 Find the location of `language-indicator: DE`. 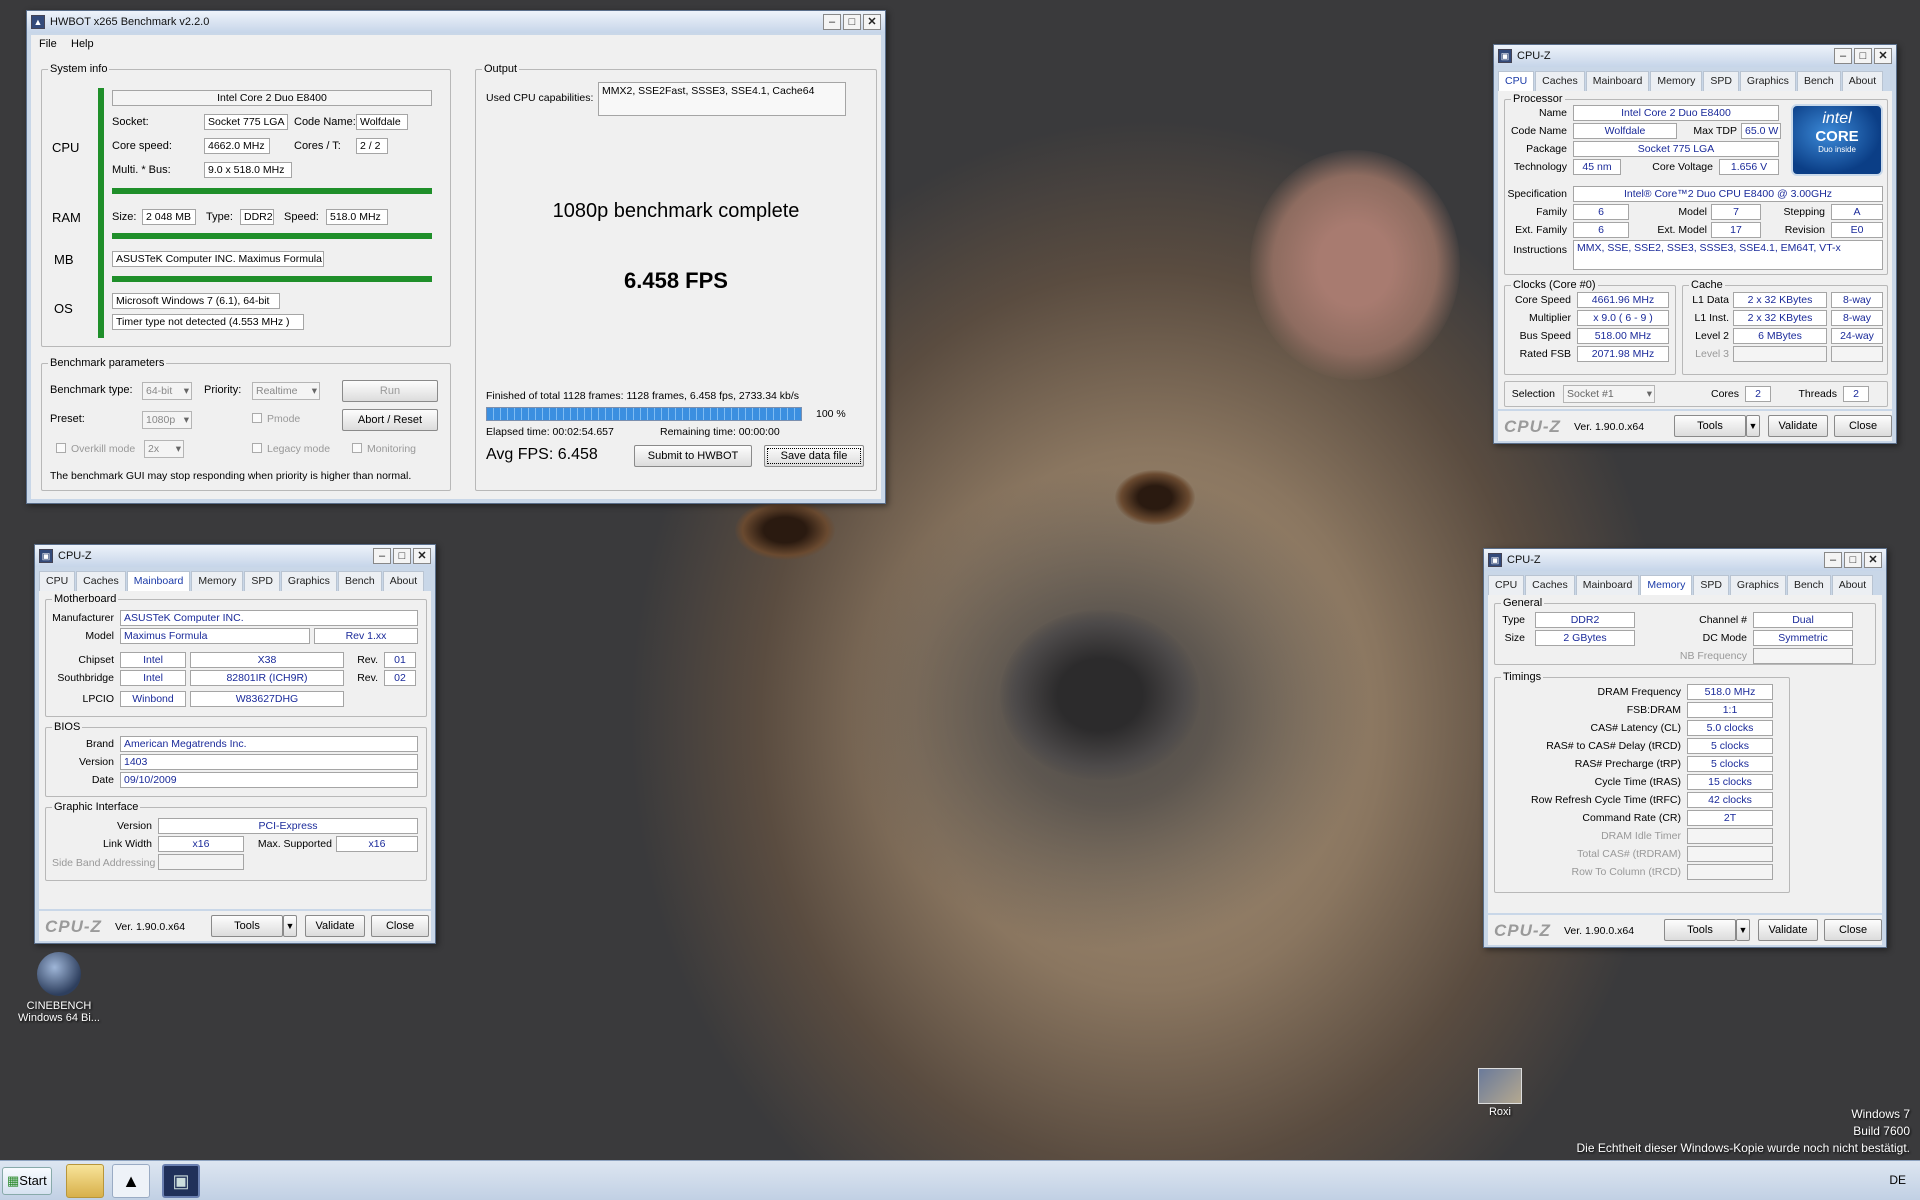

language-indicator: DE is located at coordinates (1897, 1180).